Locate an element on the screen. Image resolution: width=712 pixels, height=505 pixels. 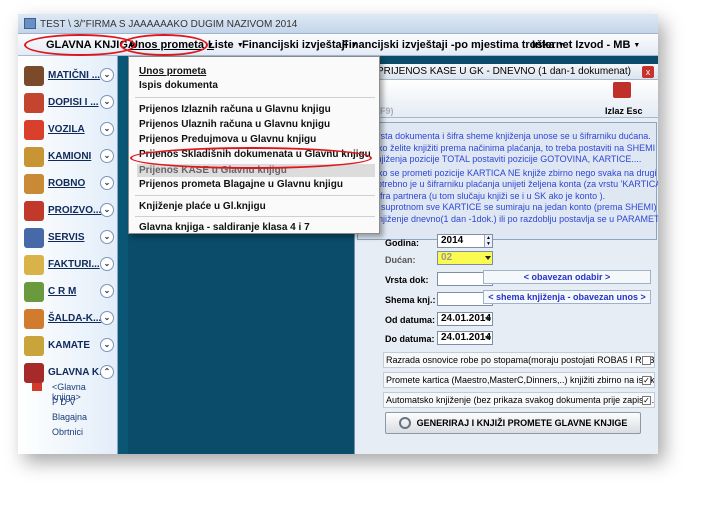
sidebar-item-fakturiranje: FAKTURI... ⌄ is located at coordinates (68, 265).